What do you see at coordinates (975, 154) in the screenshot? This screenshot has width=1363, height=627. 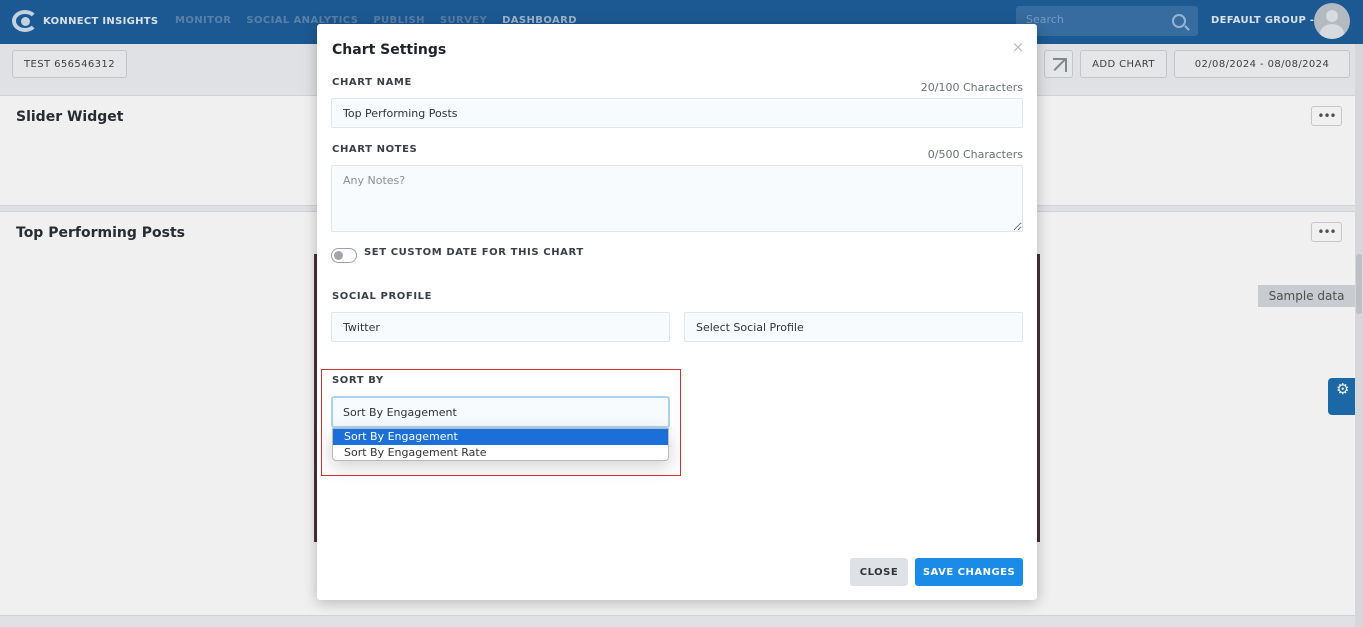 I see `chart-notes-counter: 0/500 Characters` at bounding box center [975, 154].